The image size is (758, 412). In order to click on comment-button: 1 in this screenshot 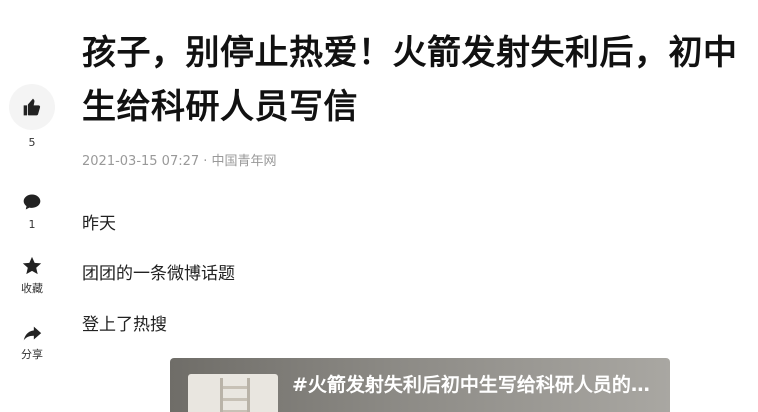, I will do `click(32, 210)`.